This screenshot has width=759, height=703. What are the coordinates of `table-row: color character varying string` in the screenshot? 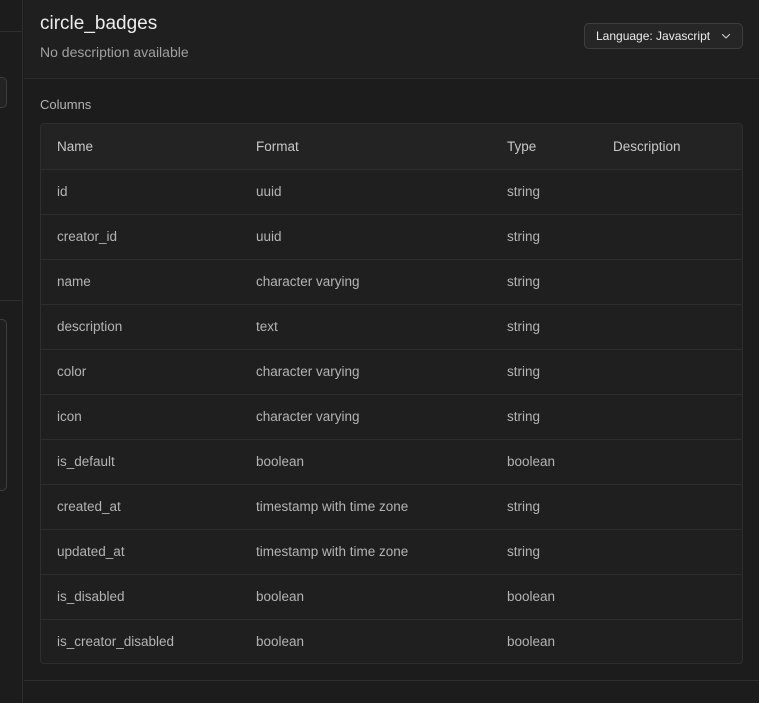 It's located at (391, 372).